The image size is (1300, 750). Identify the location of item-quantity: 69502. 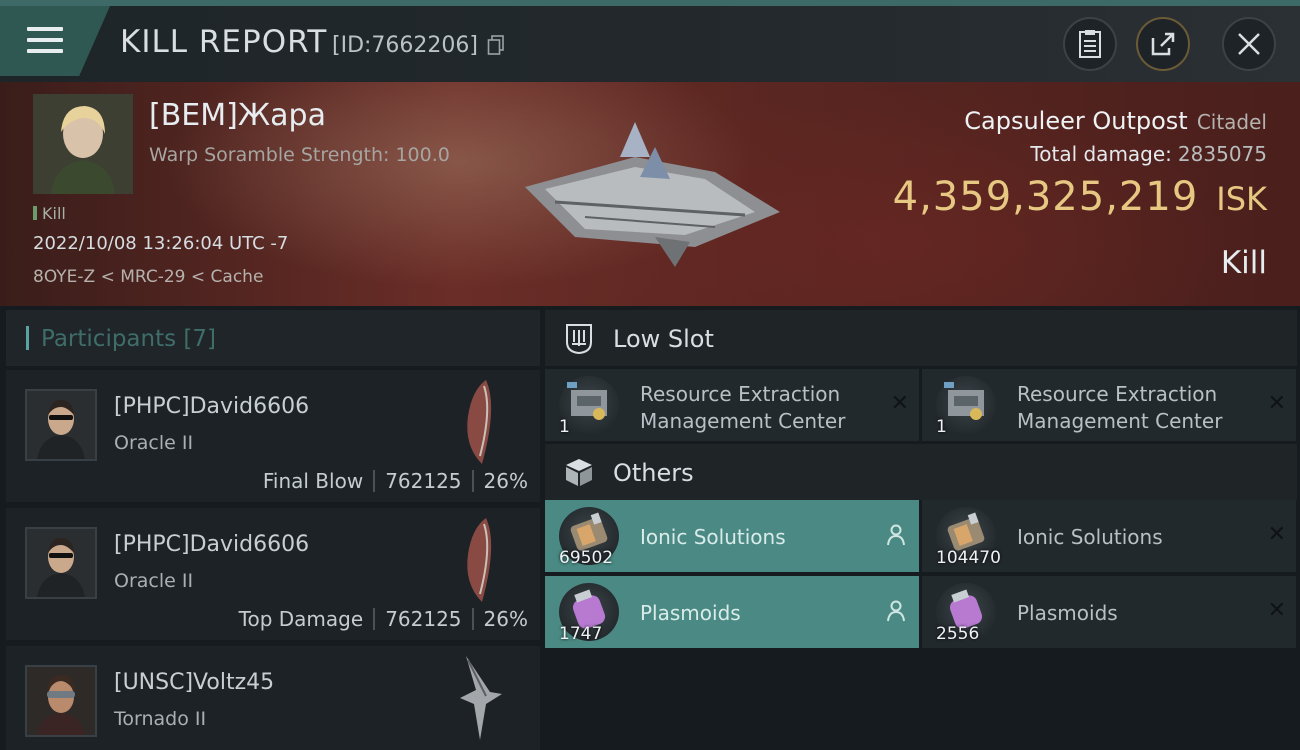
(586, 558).